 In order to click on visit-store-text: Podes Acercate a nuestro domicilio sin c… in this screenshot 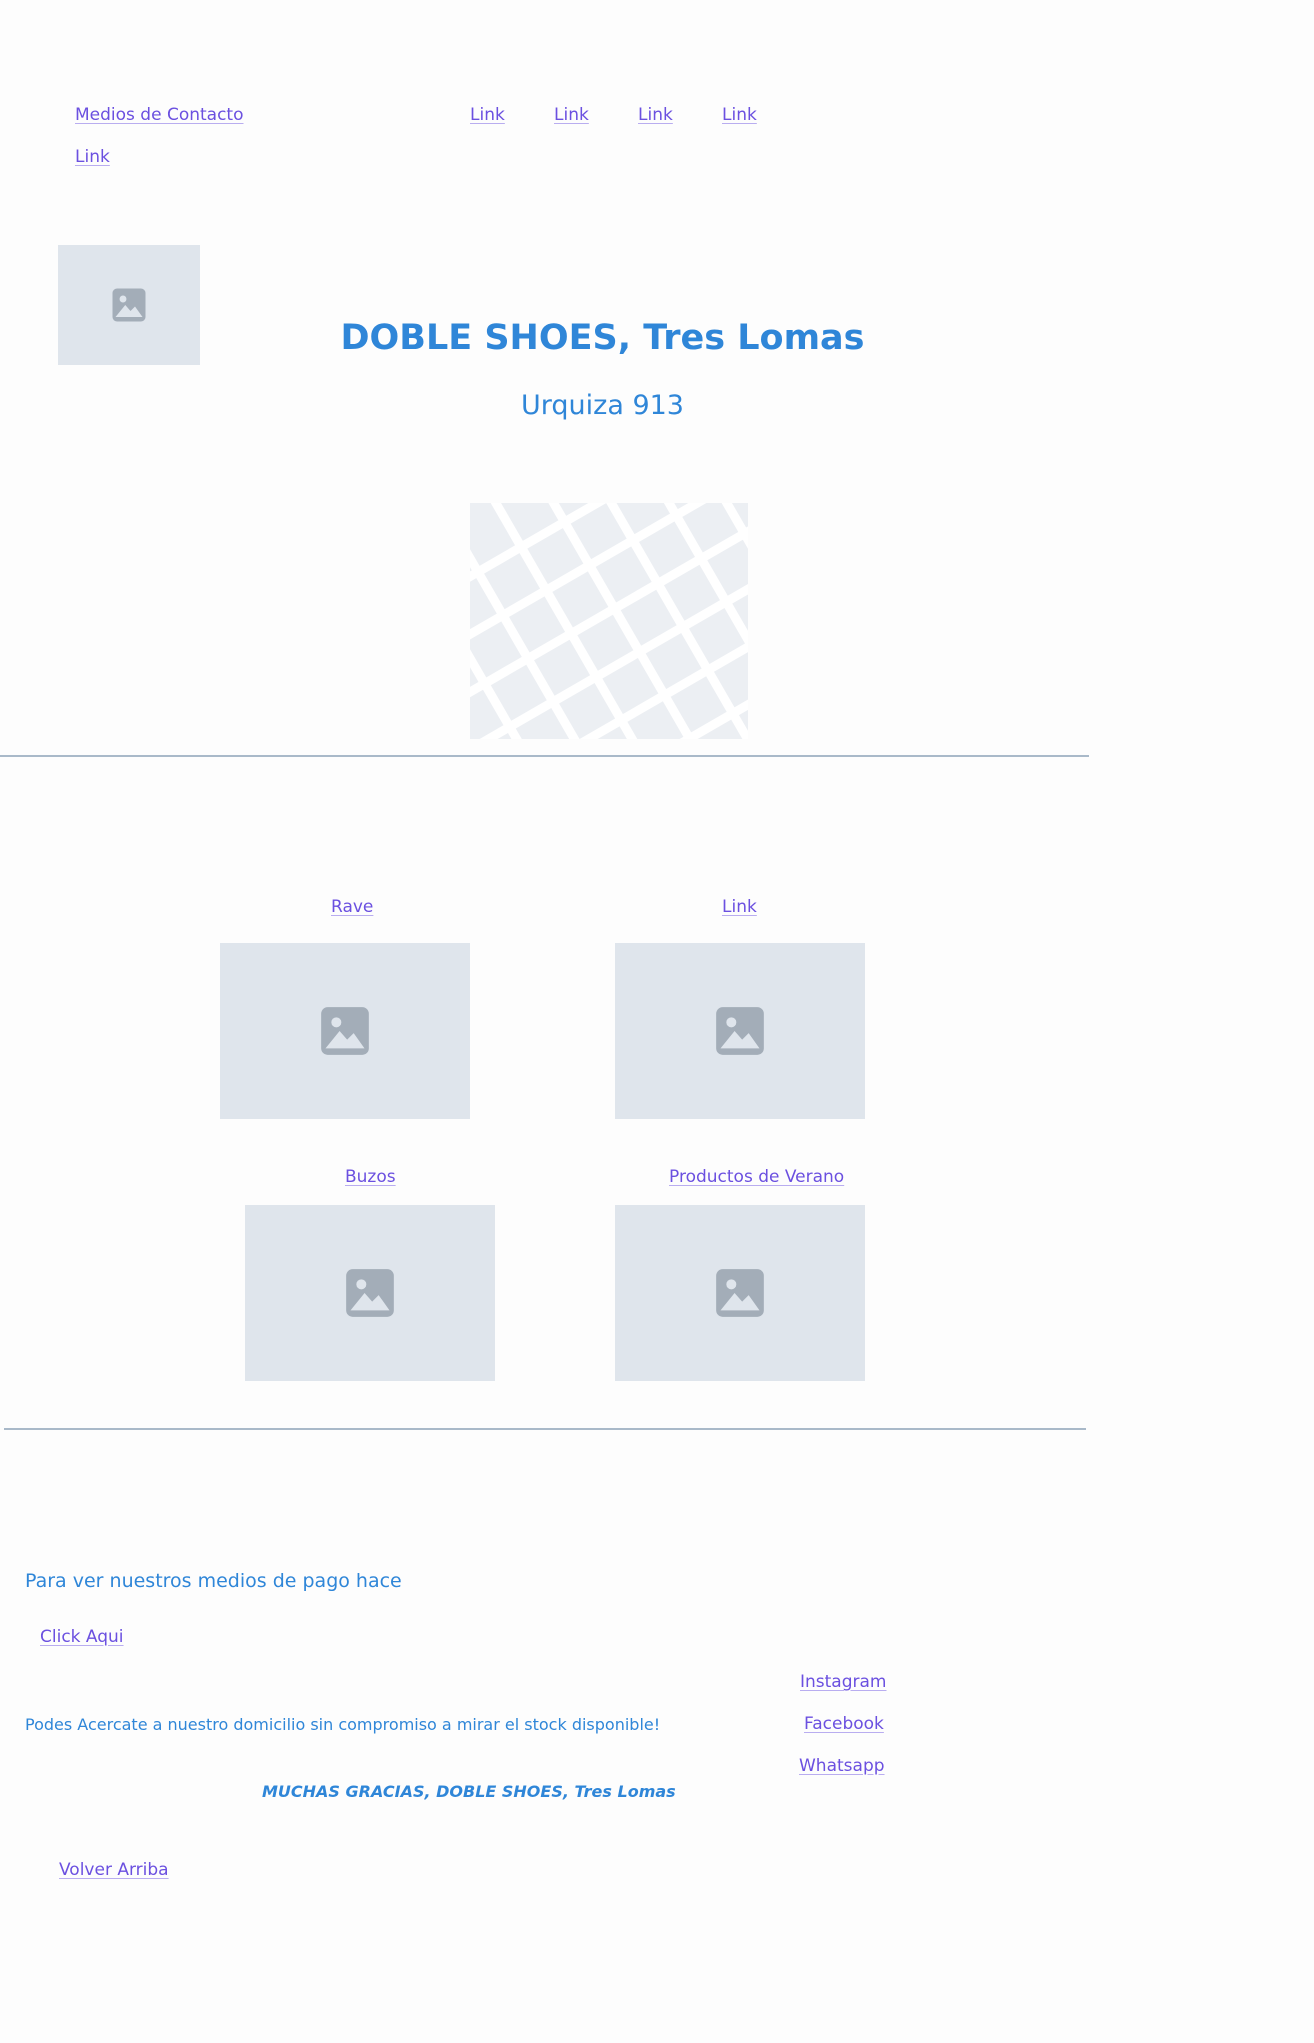, I will do `click(343, 1724)`.